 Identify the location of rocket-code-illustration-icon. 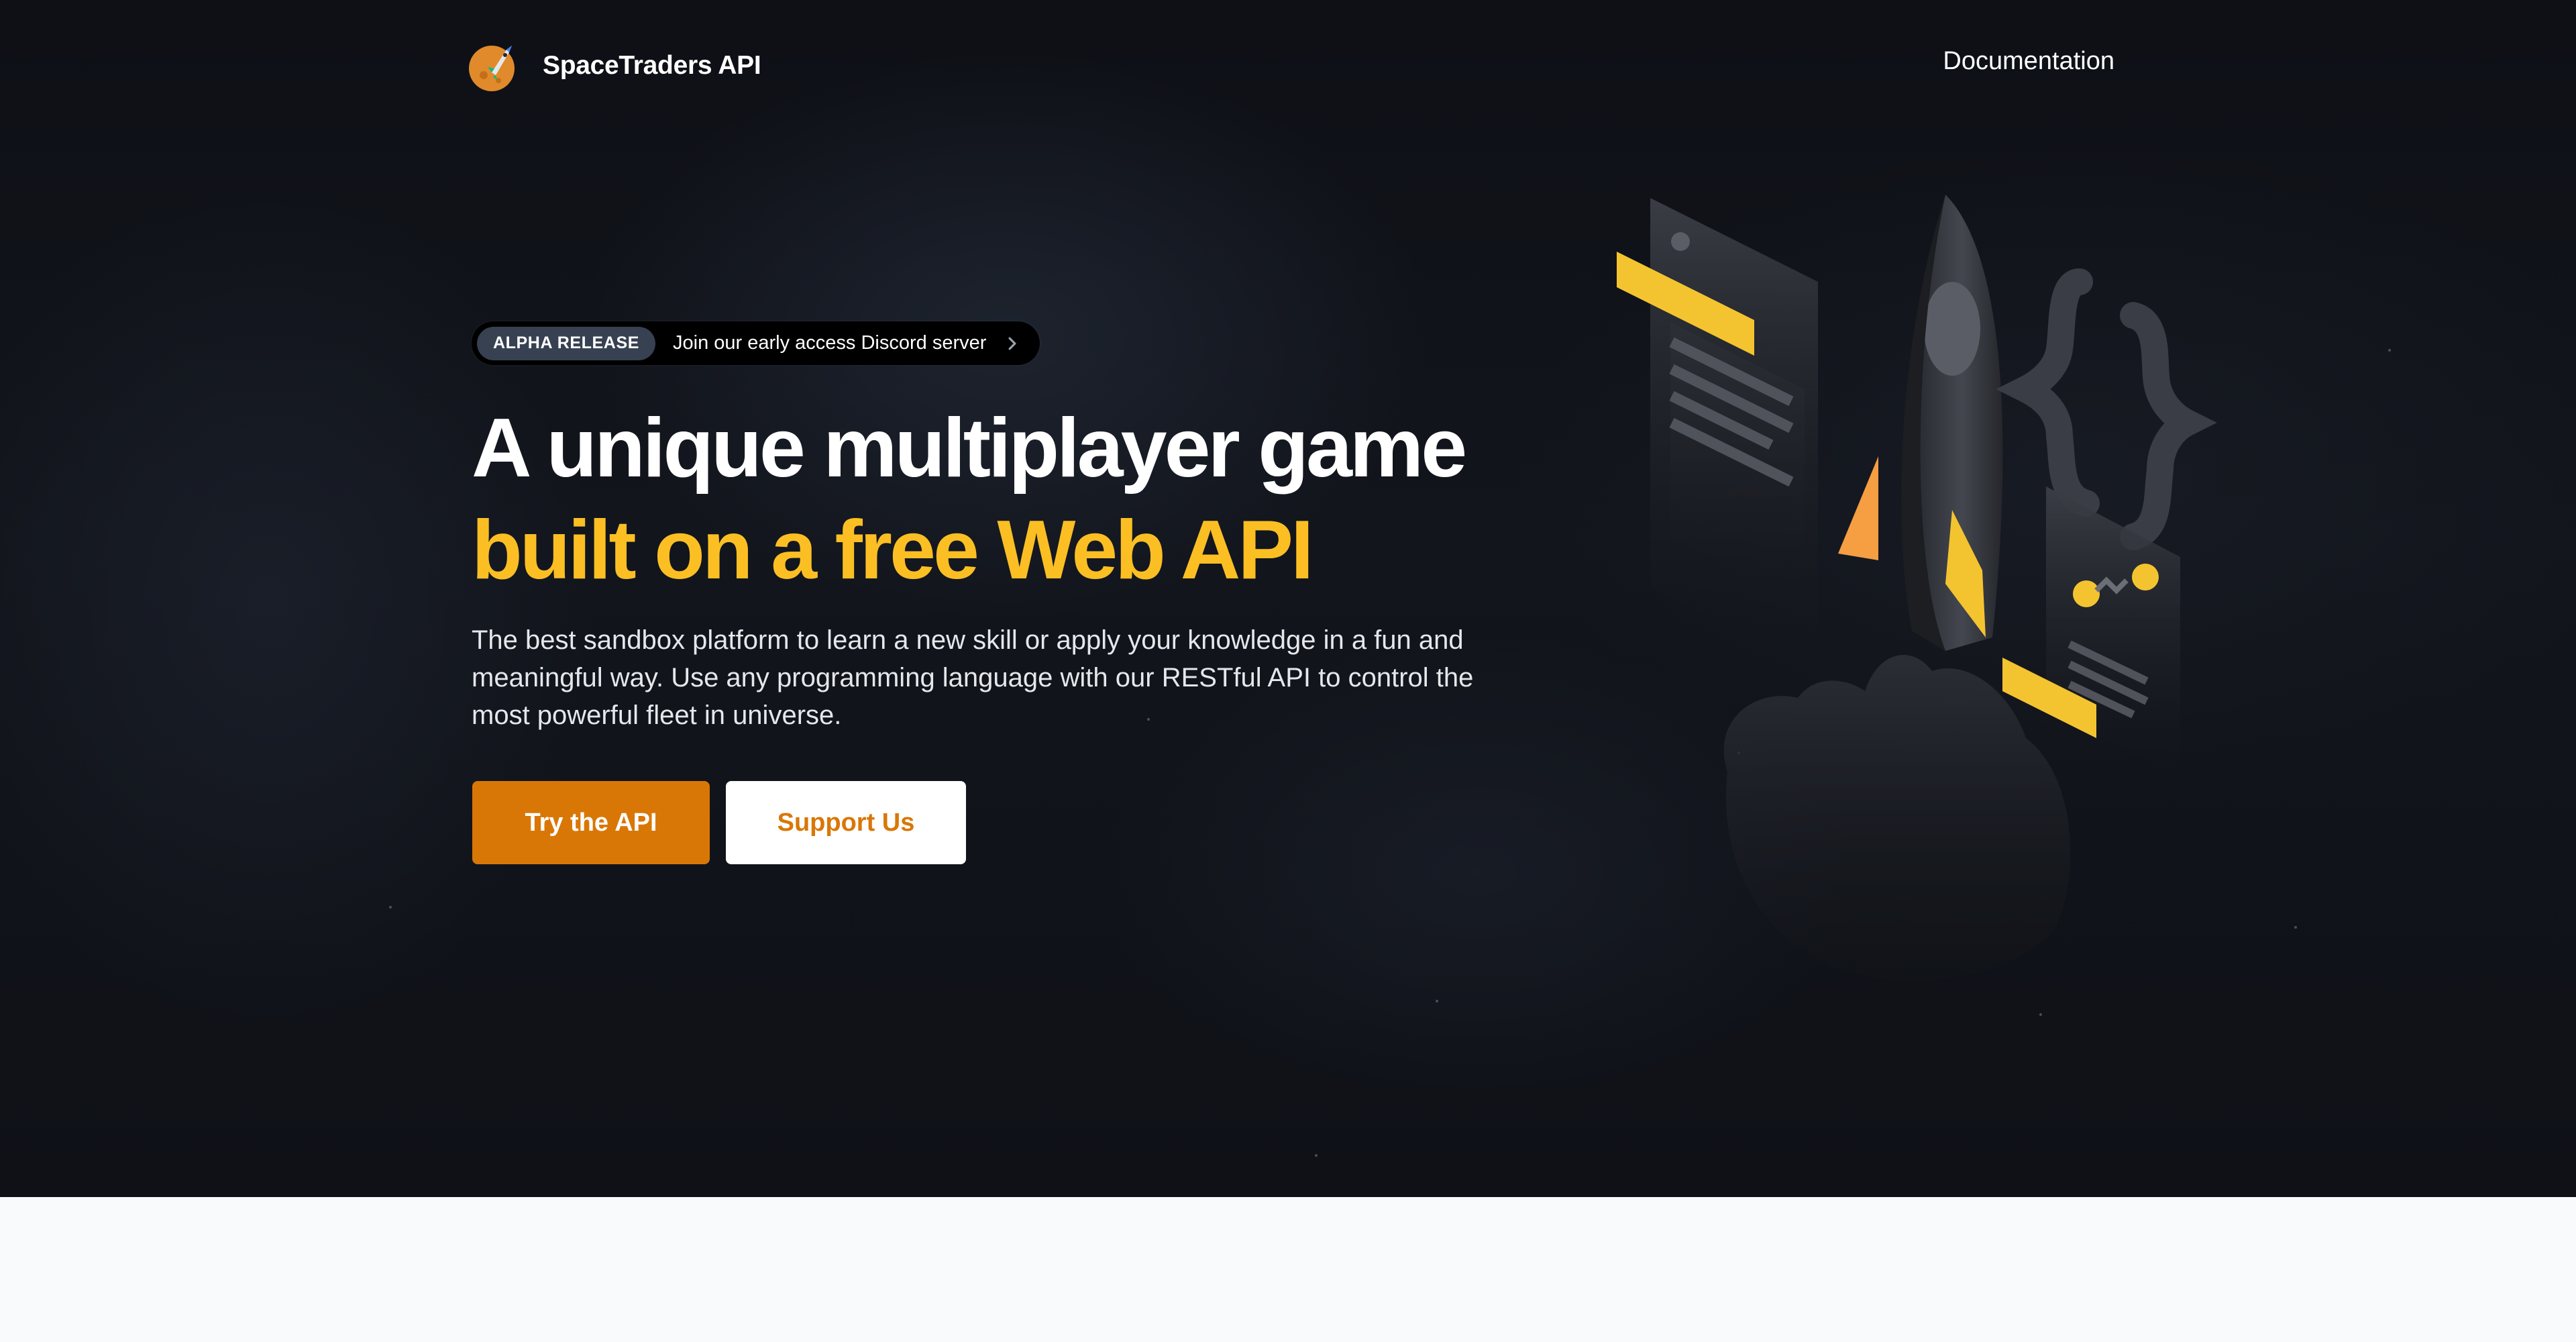
(1917, 588).